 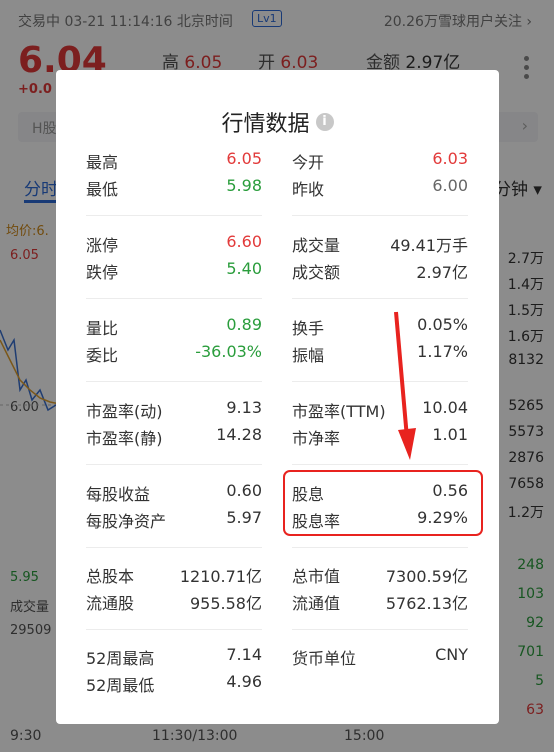 I want to click on data-row: 涨停 6.60, so click(x=174, y=243).